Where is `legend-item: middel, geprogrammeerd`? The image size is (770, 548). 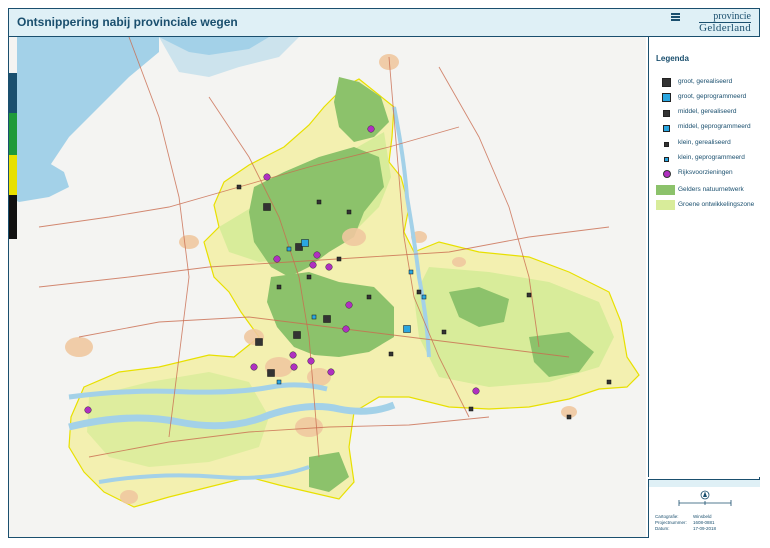 legend-item: middel, geprogrammeerd is located at coordinates (707, 128).